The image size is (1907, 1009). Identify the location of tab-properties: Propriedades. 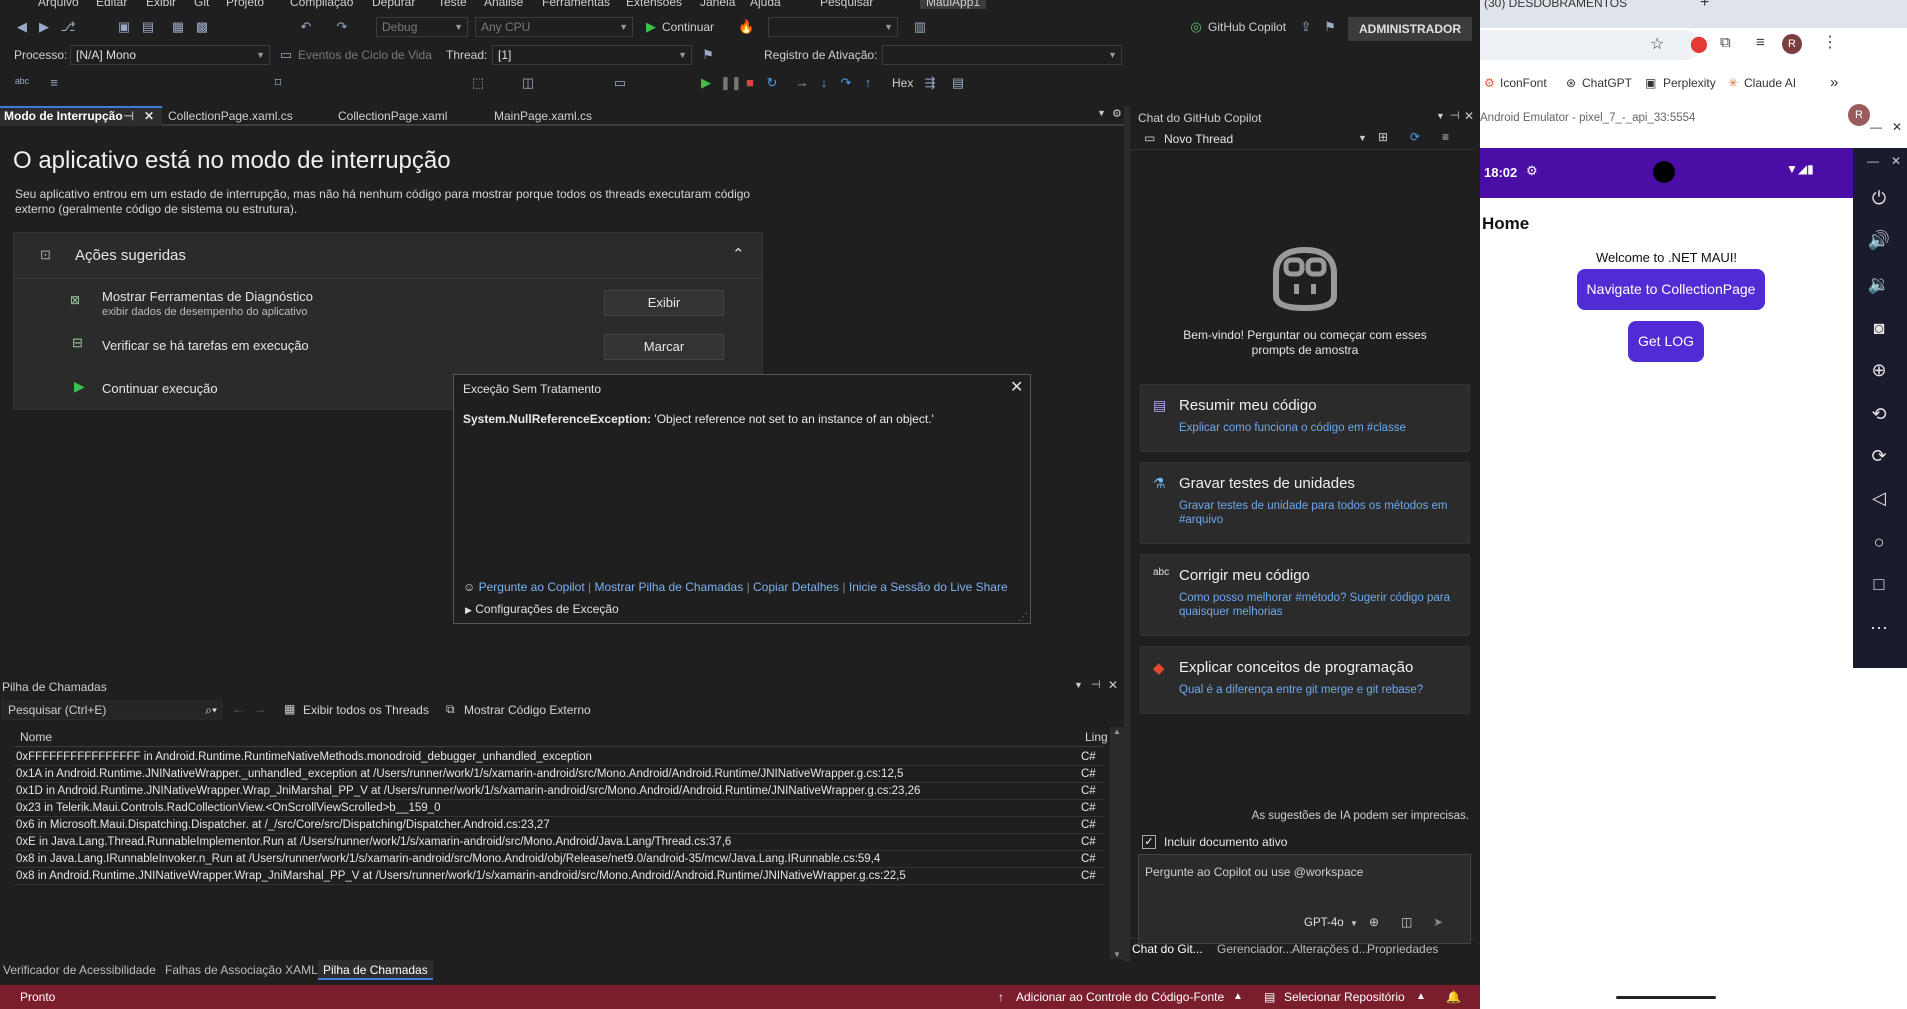
(1402, 949).